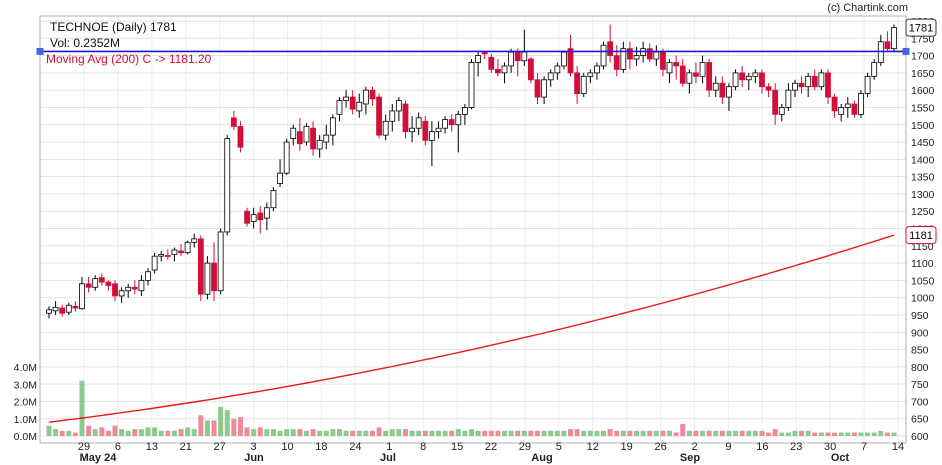  What do you see at coordinates (920, 368) in the screenshot?
I see `price-tick-label: 800` at bounding box center [920, 368].